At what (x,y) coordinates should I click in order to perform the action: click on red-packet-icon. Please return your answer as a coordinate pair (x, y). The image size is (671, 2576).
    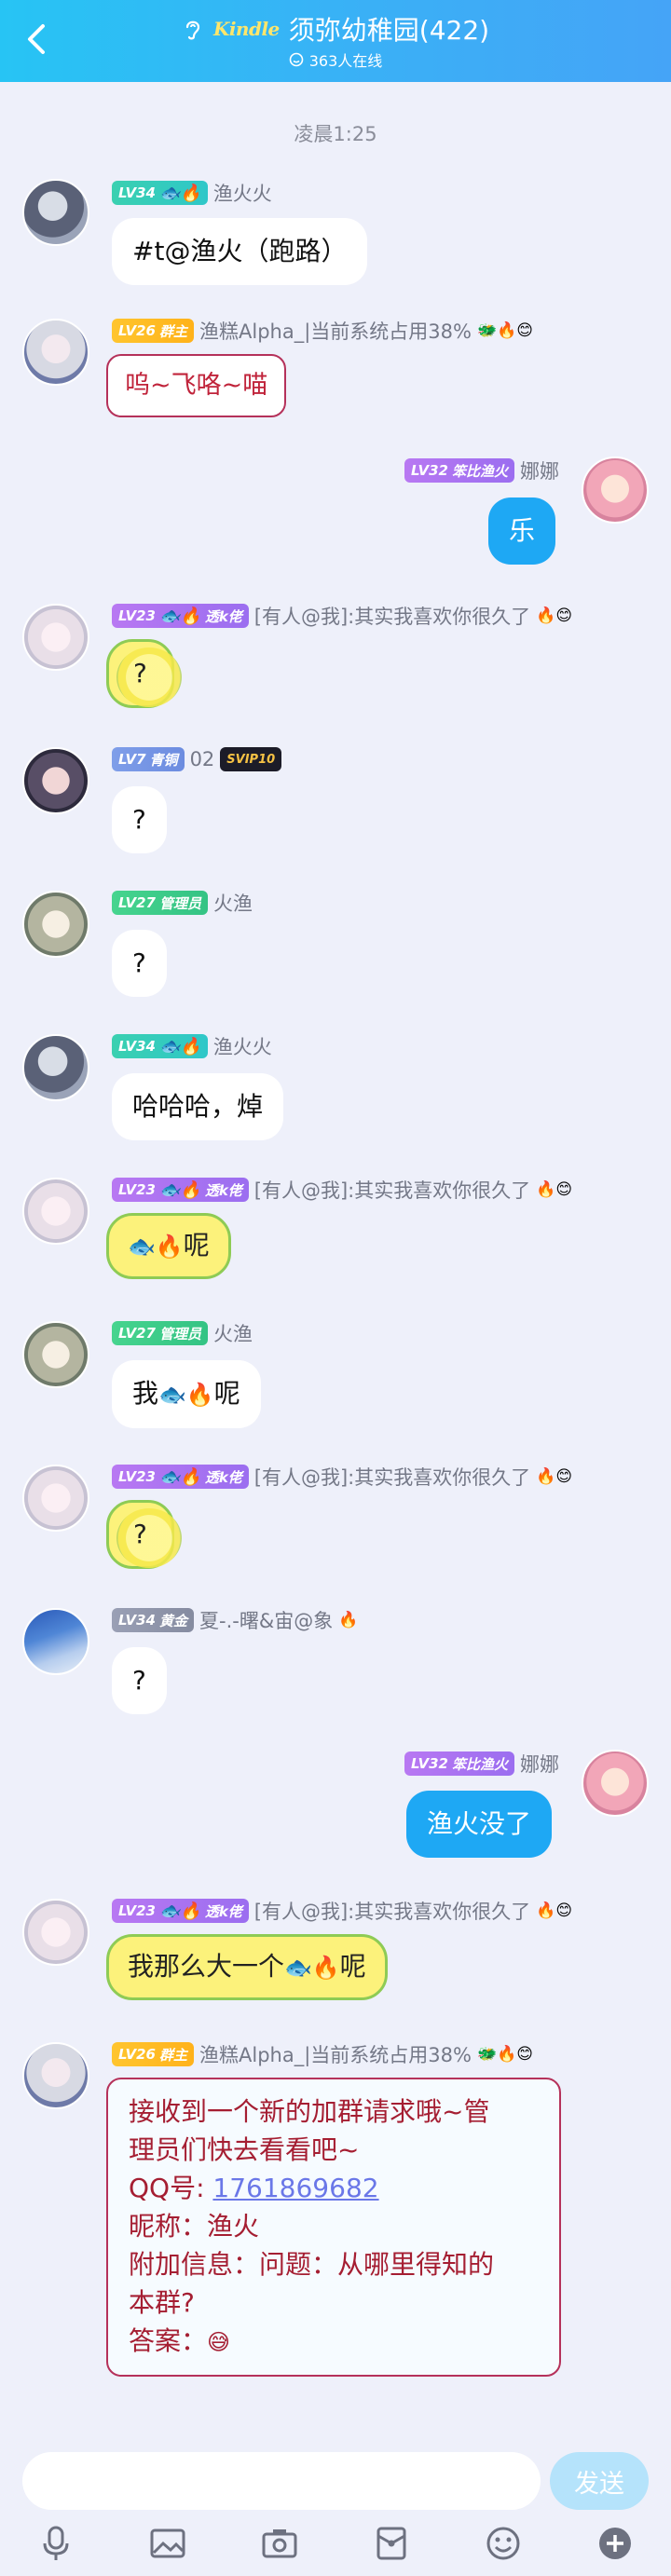
    Looking at the image, I should click on (391, 2543).